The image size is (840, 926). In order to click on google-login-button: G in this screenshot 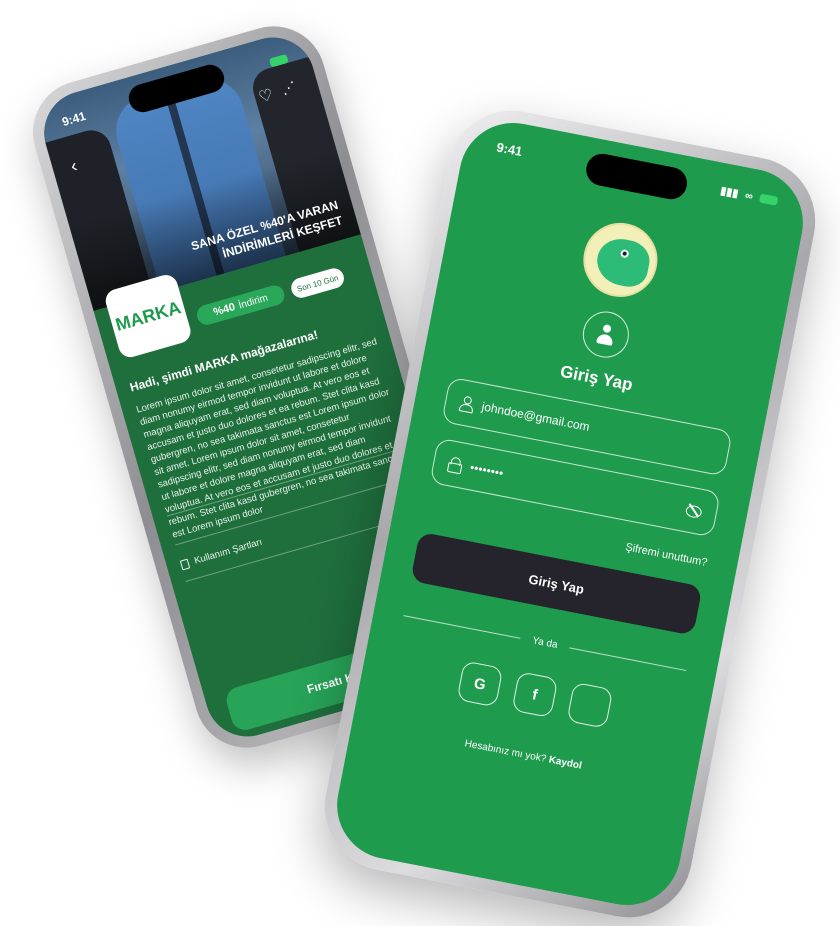, I will do `click(480, 684)`.